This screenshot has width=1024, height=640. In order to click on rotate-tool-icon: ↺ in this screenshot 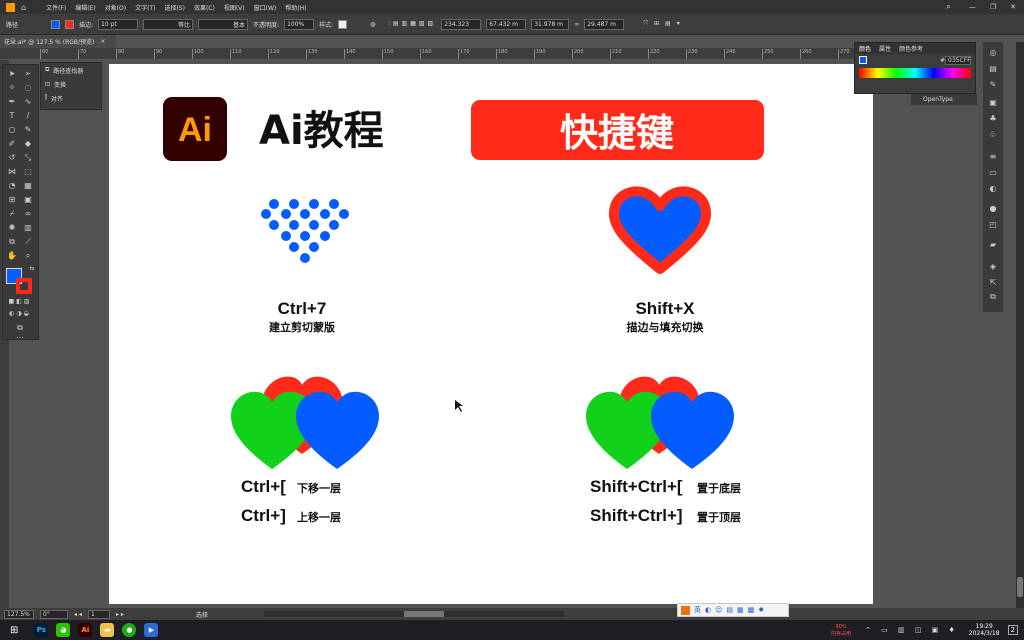, I will do `click(12, 158)`.